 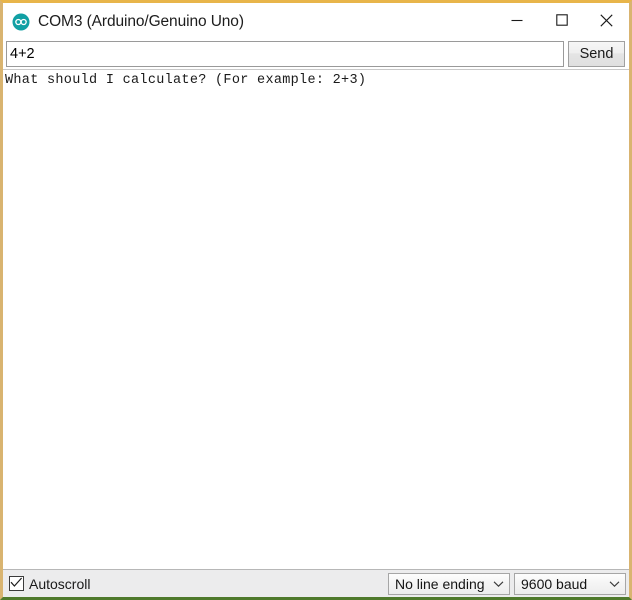 I want to click on baud-rate-dropdown: 9600 baud, so click(x=570, y=583).